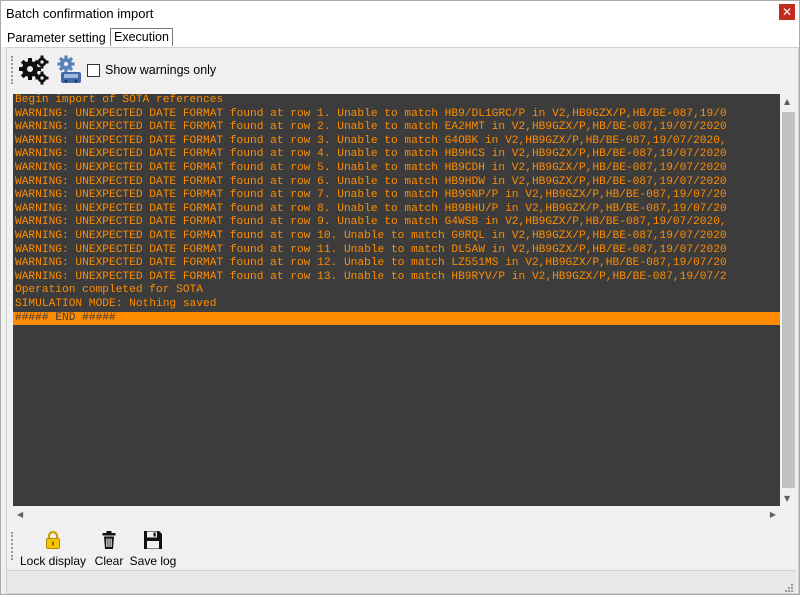  Describe the element at coordinates (401, 581) in the screenshot. I see `status-bar` at that location.